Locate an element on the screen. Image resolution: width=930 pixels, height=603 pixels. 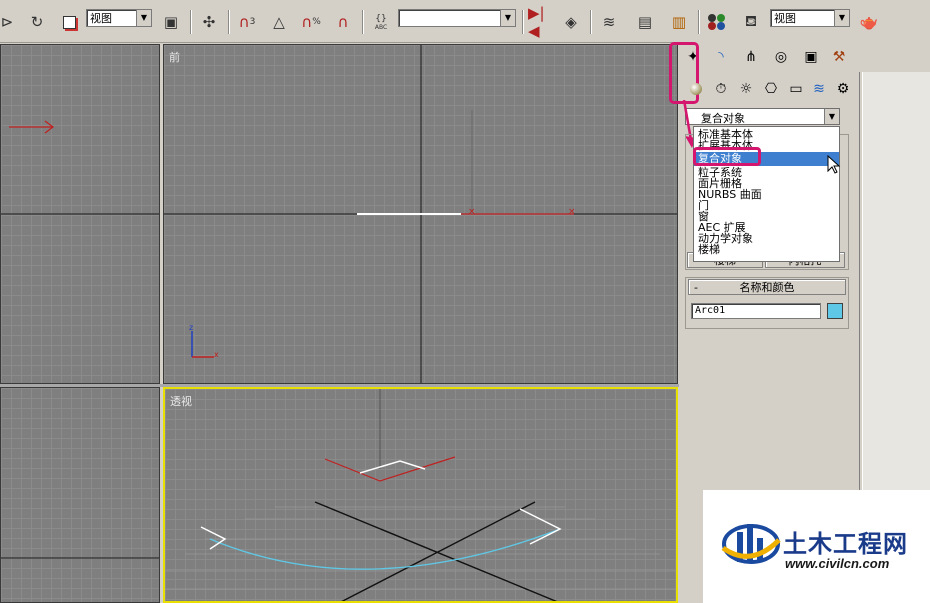
panel-scroll-area is located at coordinates (896, 302).